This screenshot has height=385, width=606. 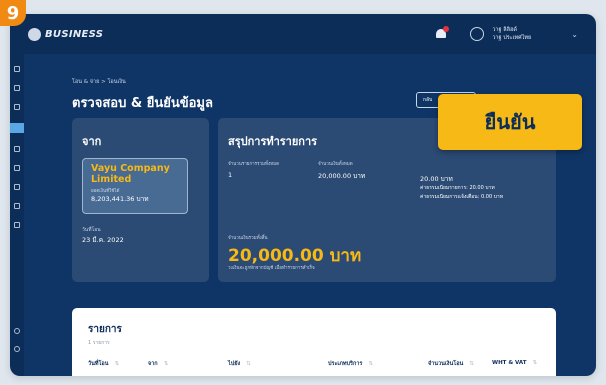 I want to click on page-title: ตรวจสอบ & ยืนยันข้อมูล, so click(x=142, y=103).